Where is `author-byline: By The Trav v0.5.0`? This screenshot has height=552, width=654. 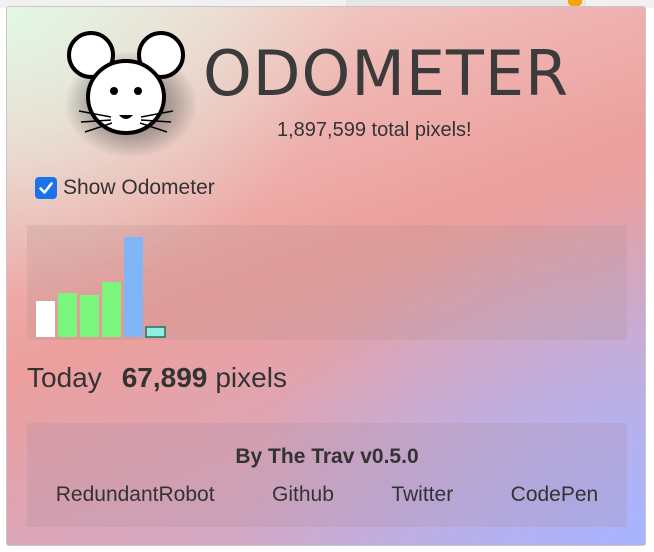
author-byline: By The Trav v0.5.0 is located at coordinates (327, 456).